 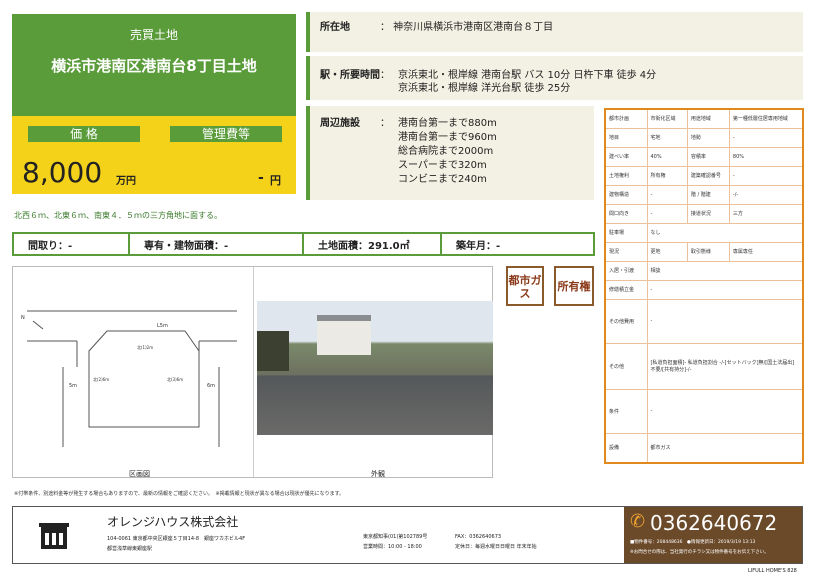 I want to click on spec-key: 階 / 階建, so click(x=708, y=194).